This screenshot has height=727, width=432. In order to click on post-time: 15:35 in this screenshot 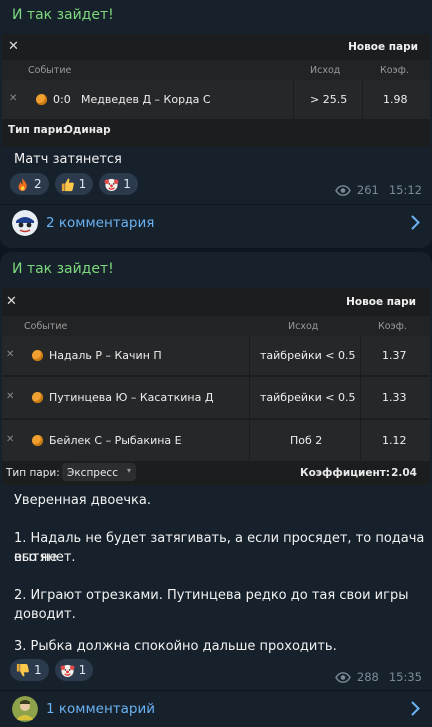, I will do `click(405, 677)`.